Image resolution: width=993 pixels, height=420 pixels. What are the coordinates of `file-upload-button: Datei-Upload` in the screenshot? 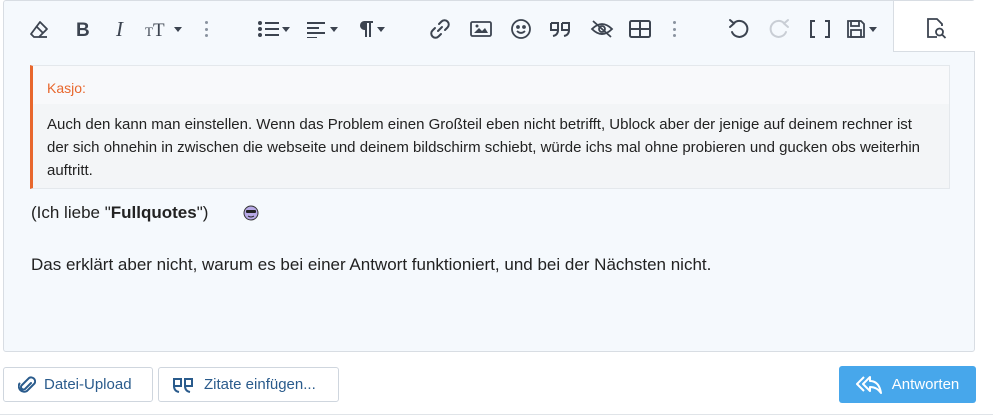 It's located at (78, 384).